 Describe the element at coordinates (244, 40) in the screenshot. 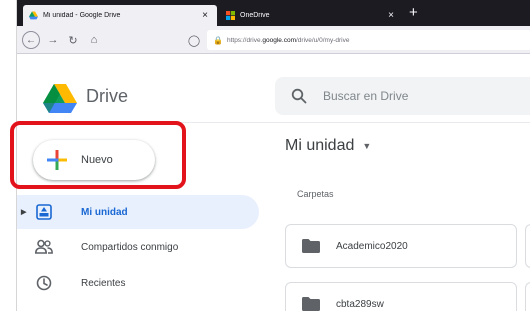

I see `url-prefix: https://drive.` at that location.